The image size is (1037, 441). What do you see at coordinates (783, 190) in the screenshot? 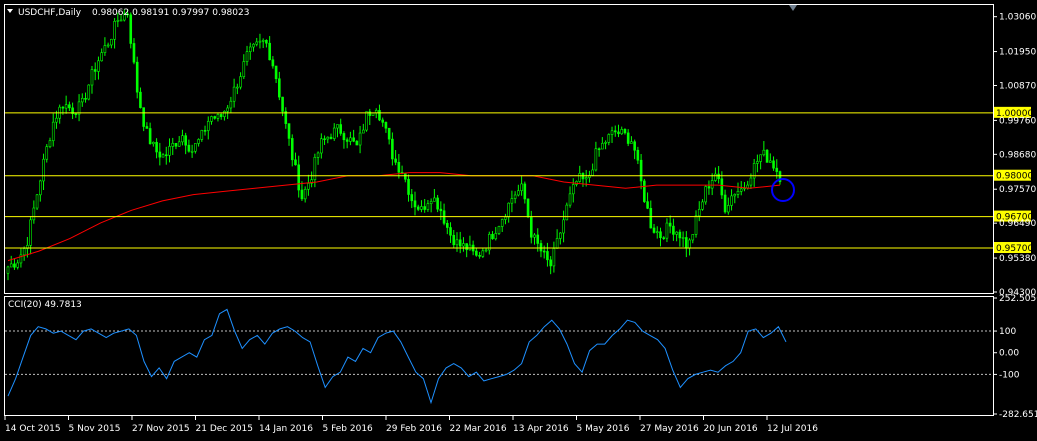
I see `price-circle-marker` at bounding box center [783, 190].